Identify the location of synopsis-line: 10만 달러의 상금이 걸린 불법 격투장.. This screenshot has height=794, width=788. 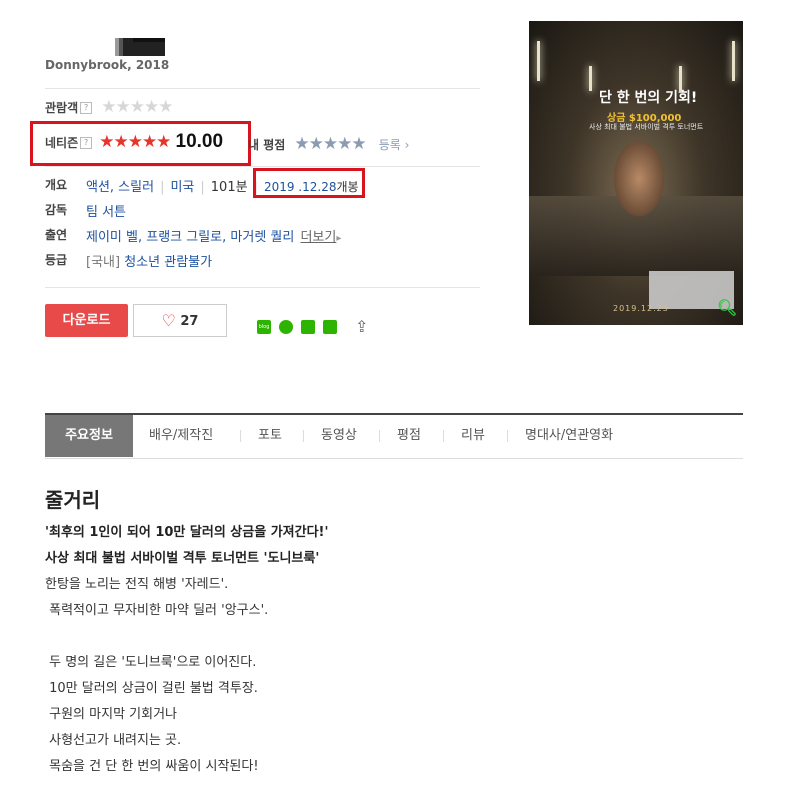
(151, 688).